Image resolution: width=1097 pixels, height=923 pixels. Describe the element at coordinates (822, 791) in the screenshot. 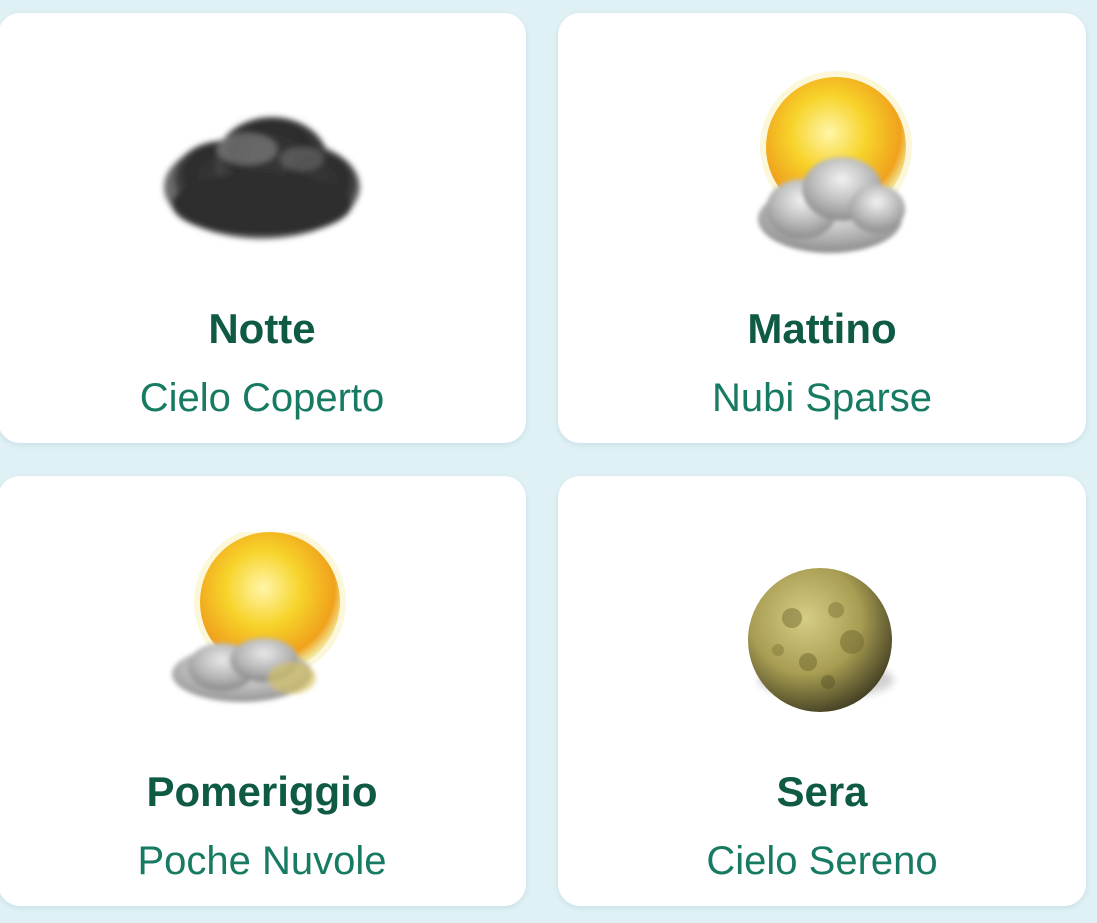

I see `period-label: Sera` at that location.